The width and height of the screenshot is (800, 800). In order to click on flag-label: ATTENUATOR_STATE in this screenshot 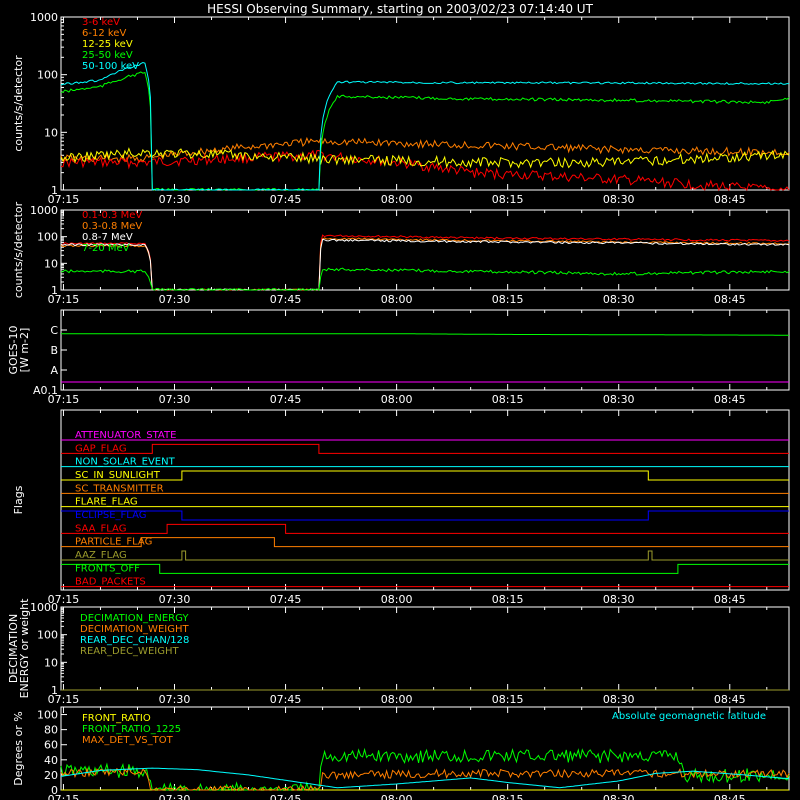, I will do `click(125, 435)`.